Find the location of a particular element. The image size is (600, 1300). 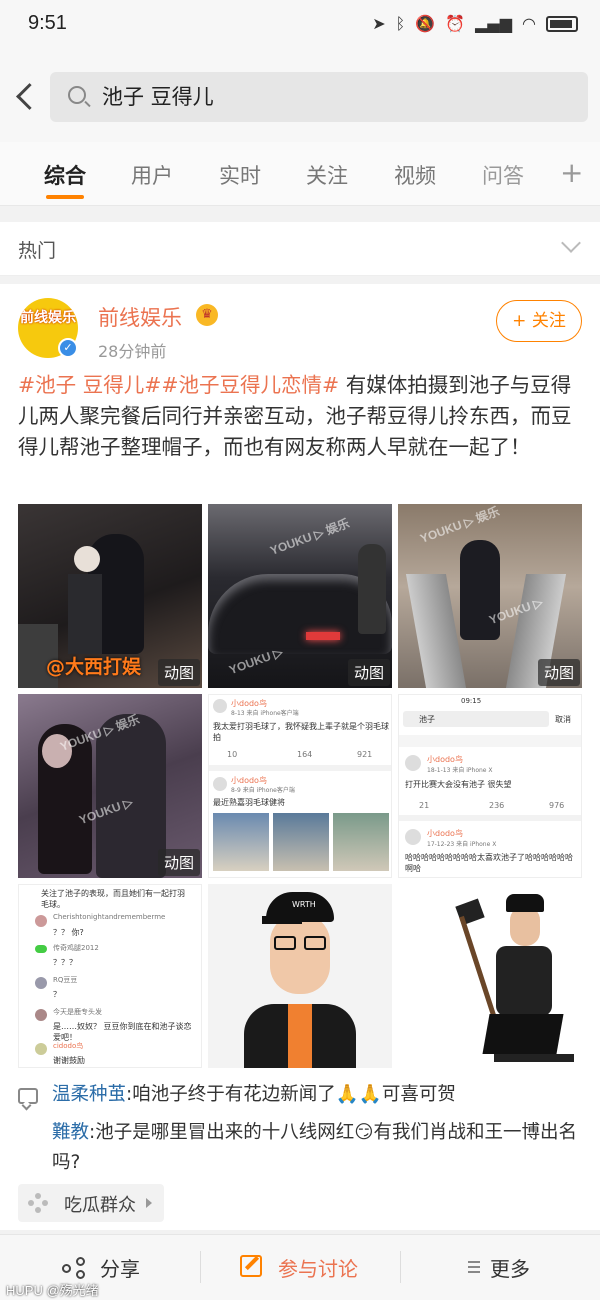

comment-item: 難教:池子是哪里冒出来的十八线网红😏有我们肖战和王一博出名吗? is located at coordinates (322, 1148).